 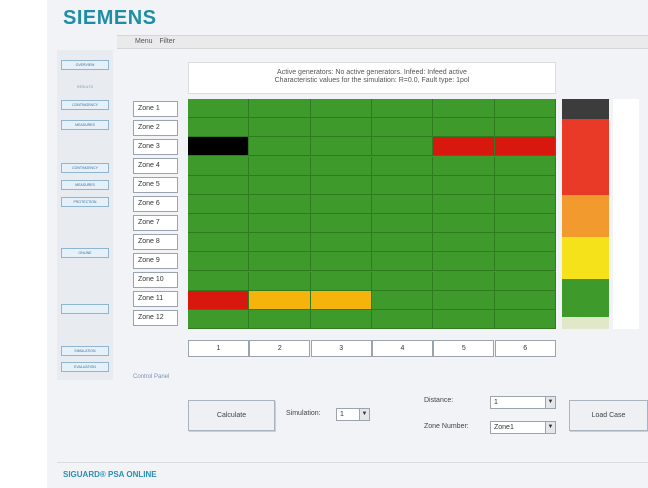 What do you see at coordinates (151, 377) in the screenshot?
I see `control-panel-title: Control Panel` at bounding box center [151, 377].